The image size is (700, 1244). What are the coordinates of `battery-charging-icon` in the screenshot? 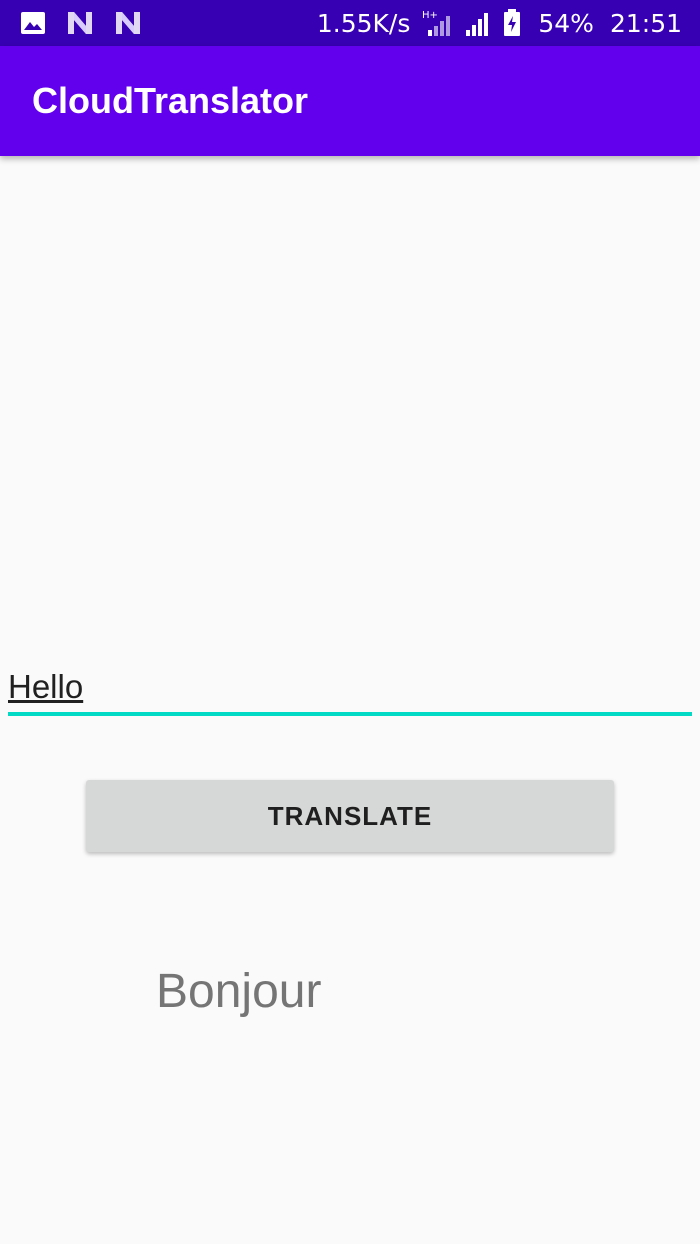 It's located at (512, 23).